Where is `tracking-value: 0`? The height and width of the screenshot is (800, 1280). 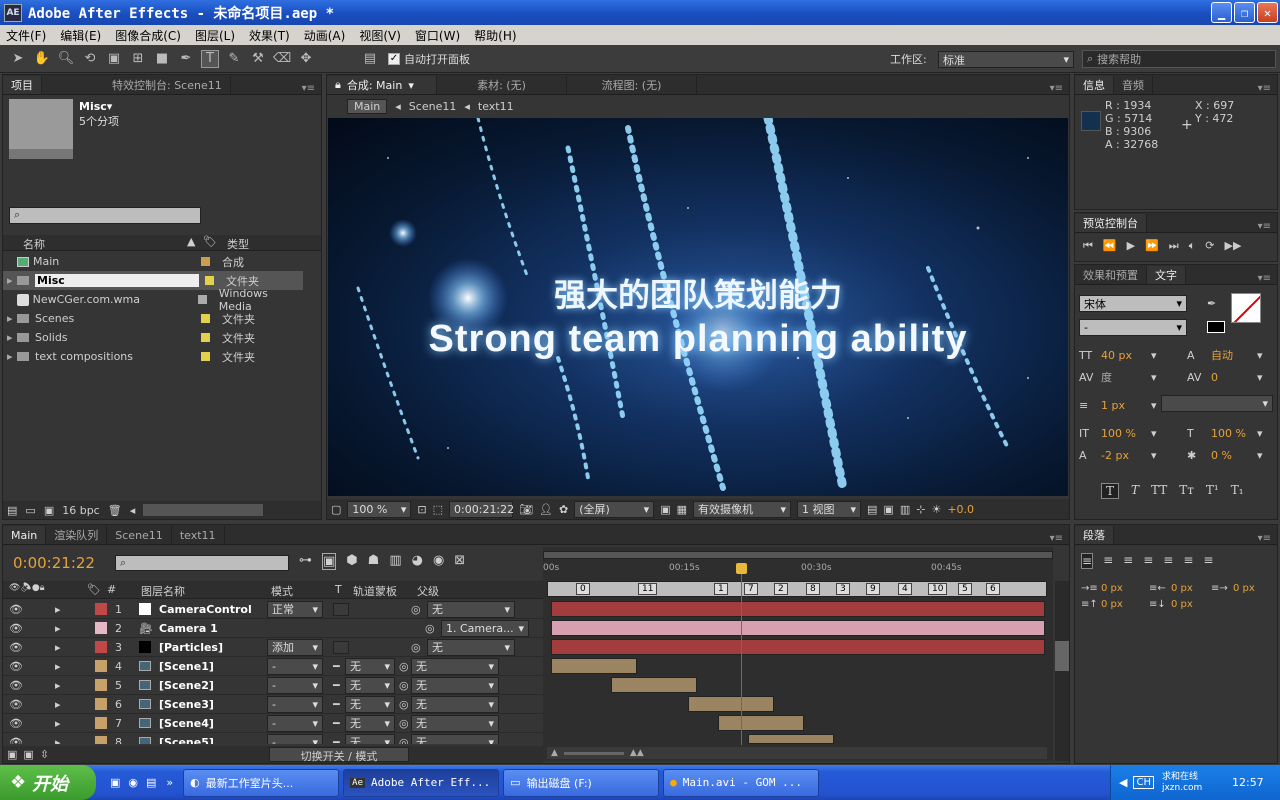
tracking-value: 0 is located at coordinates (1234, 378).